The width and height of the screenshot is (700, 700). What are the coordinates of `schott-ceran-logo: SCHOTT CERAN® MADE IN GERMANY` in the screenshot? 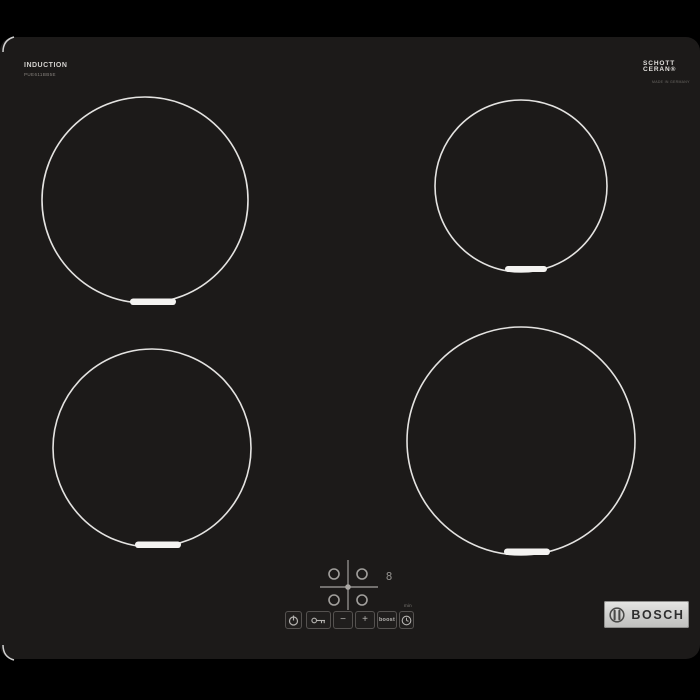 It's located at (666, 72).